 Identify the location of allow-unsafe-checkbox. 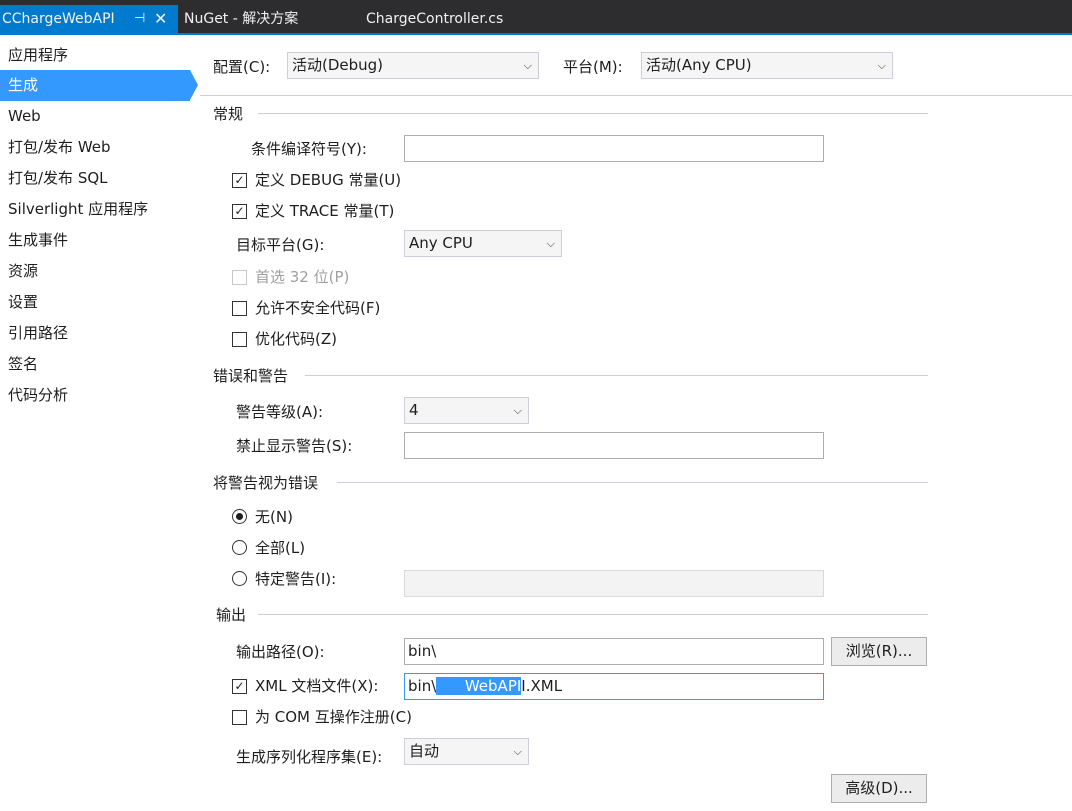
(239, 308).